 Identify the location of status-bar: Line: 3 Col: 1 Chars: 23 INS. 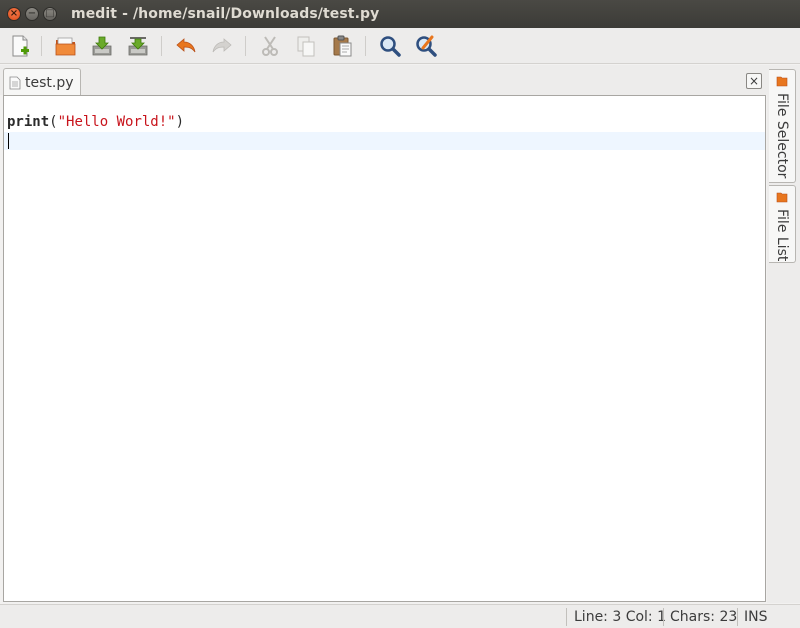
(400, 616).